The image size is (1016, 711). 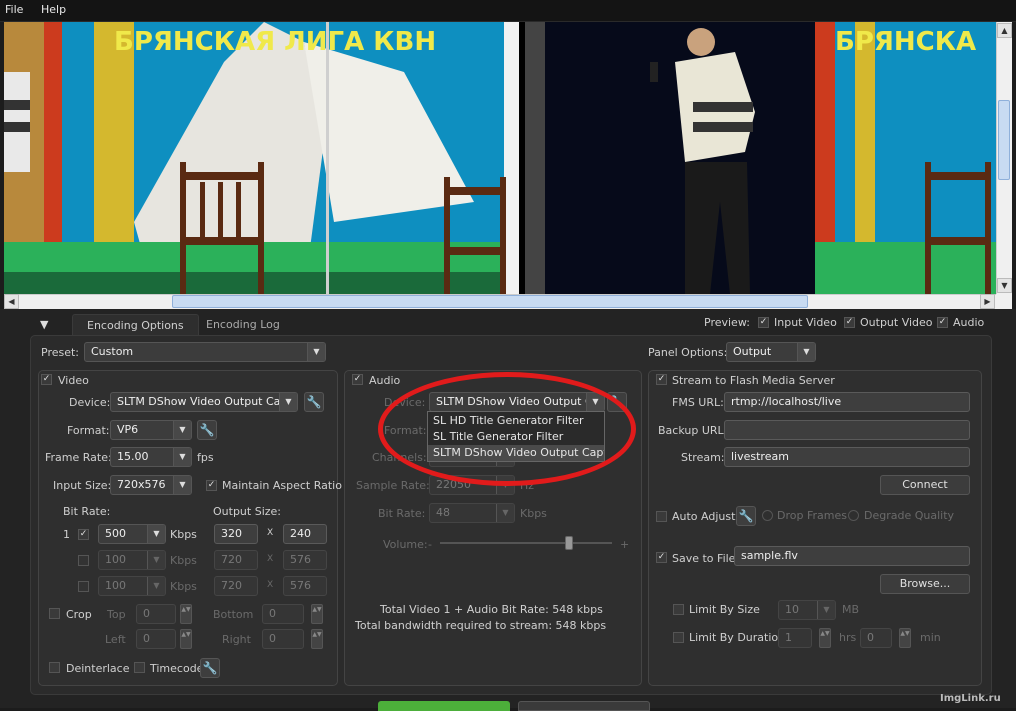 What do you see at coordinates (763, 322) in the screenshot?
I see `preview-input-video-checkbox: ✓` at bounding box center [763, 322].